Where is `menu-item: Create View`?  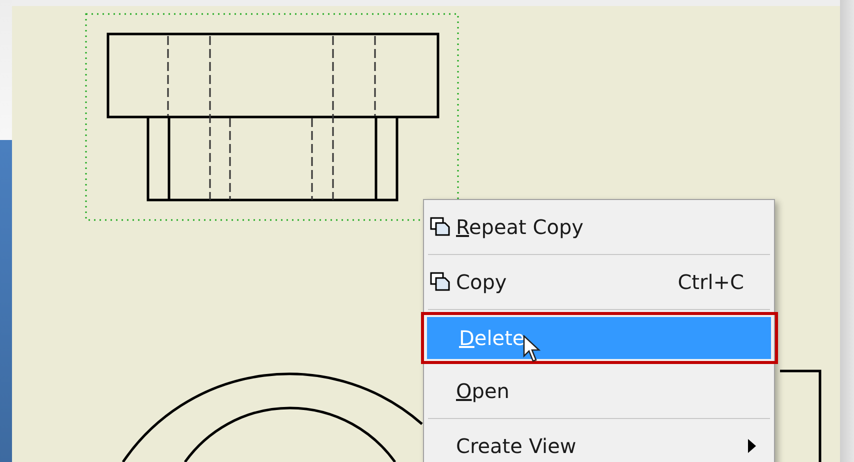
menu-item: Create View is located at coordinates (599, 441).